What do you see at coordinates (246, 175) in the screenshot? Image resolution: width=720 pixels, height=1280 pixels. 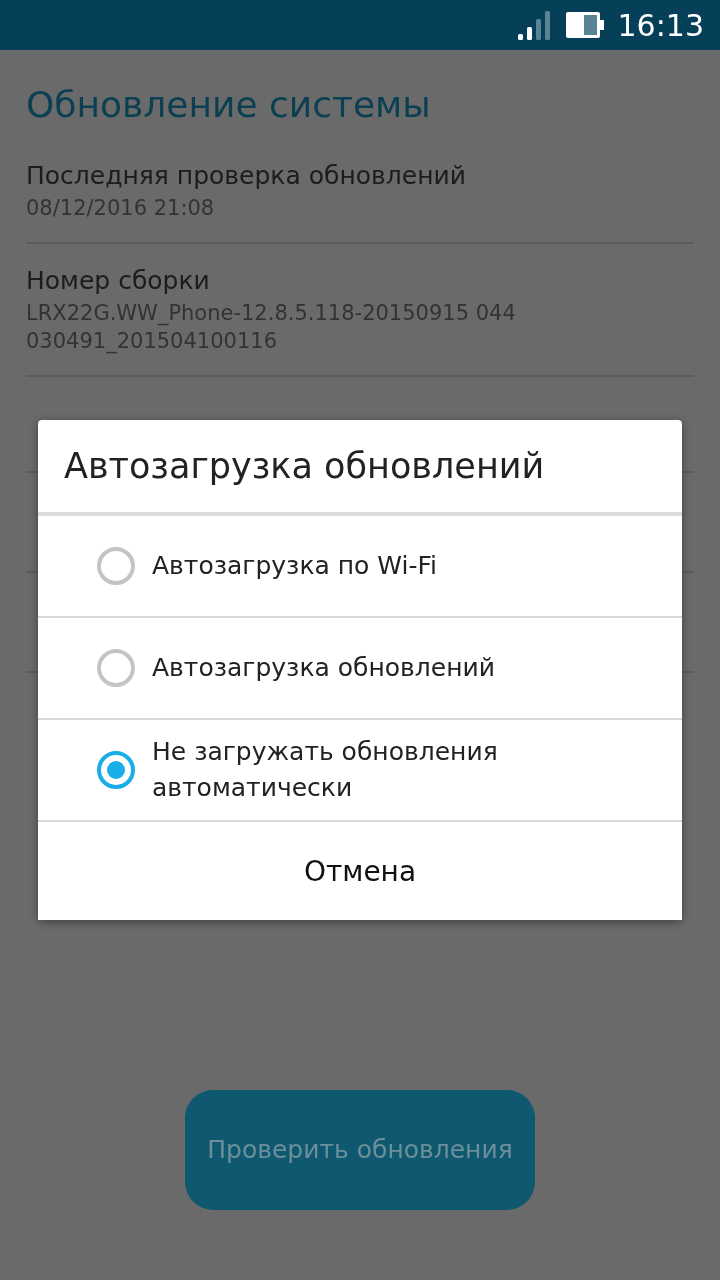 I see `setting-label: Последняя проверка обновлений` at bounding box center [246, 175].